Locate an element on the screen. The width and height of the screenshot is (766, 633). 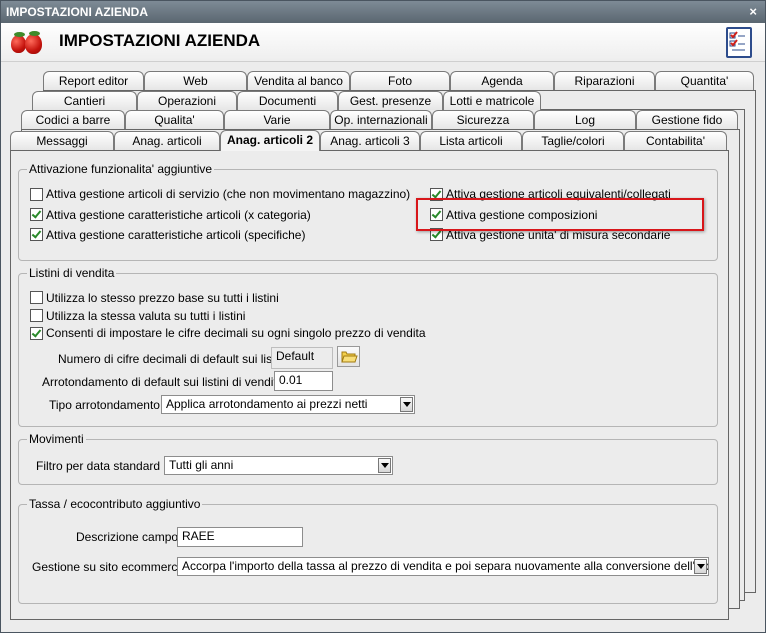
filtro-data-value: Tutti gli anni is located at coordinates (201, 465).